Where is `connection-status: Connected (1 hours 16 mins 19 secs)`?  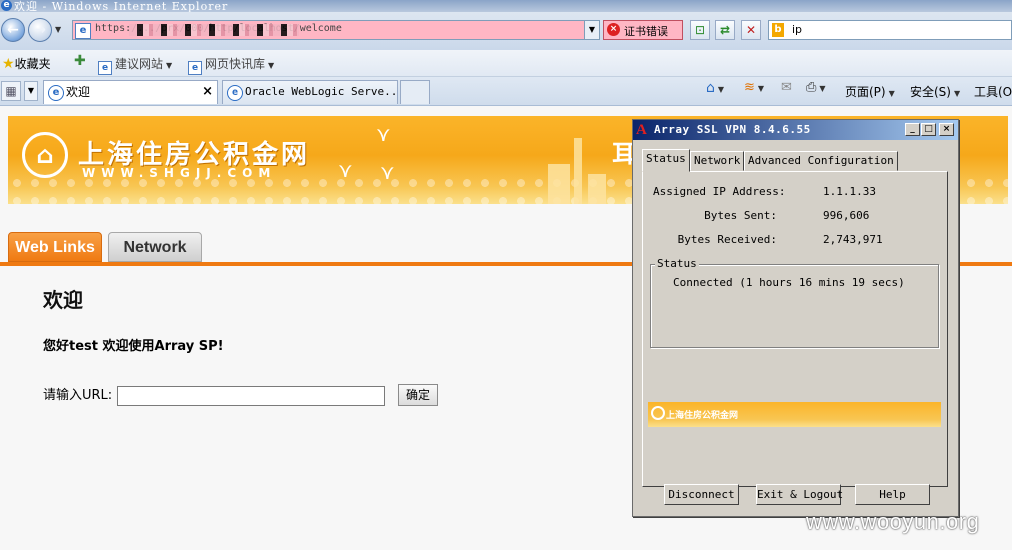 connection-status: Connected (1 hours 16 mins 19 secs) is located at coordinates (789, 282).